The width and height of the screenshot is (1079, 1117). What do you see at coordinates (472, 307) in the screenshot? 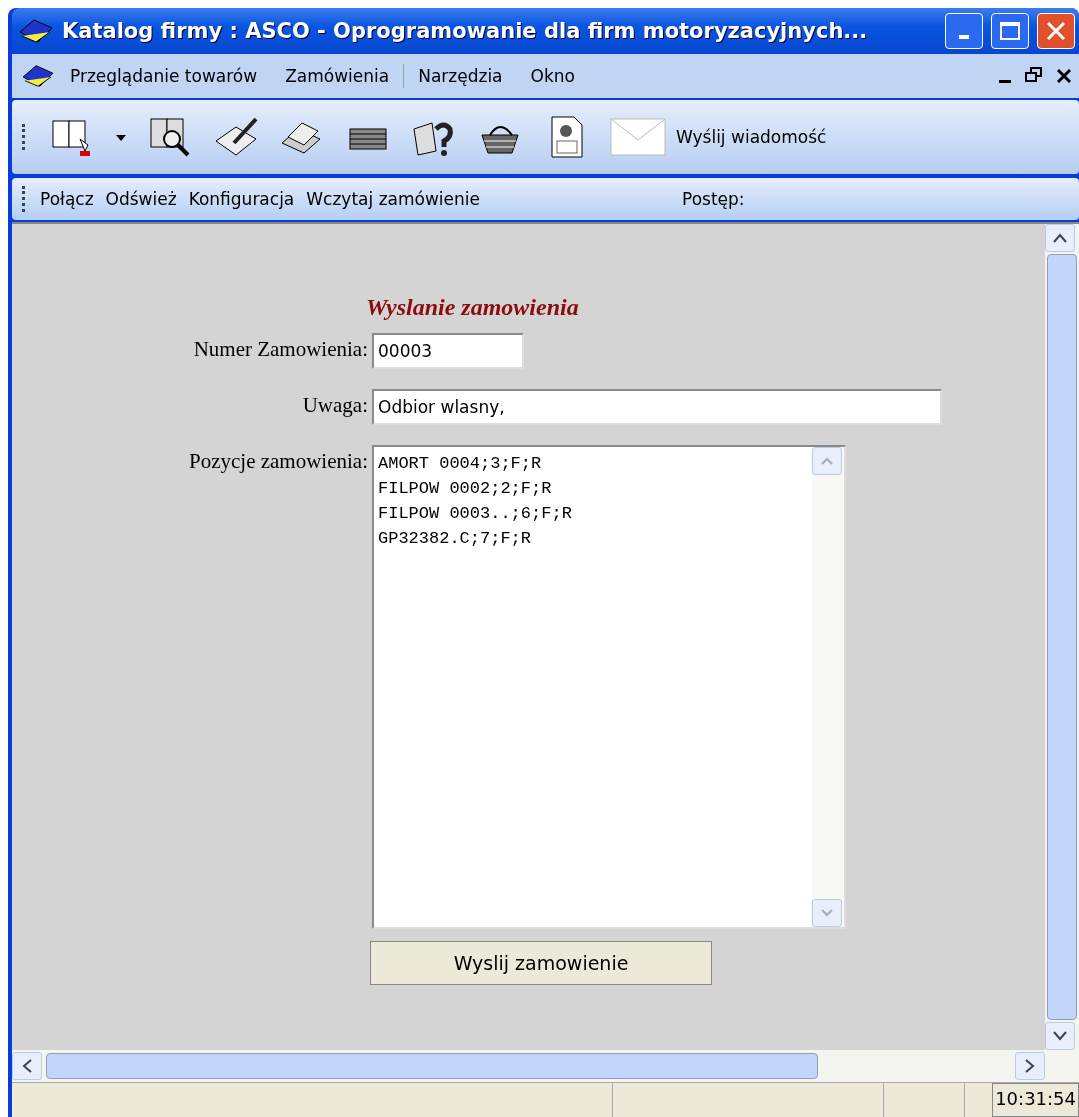
I see `form-title: Wyslanie zamowienia` at bounding box center [472, 307].